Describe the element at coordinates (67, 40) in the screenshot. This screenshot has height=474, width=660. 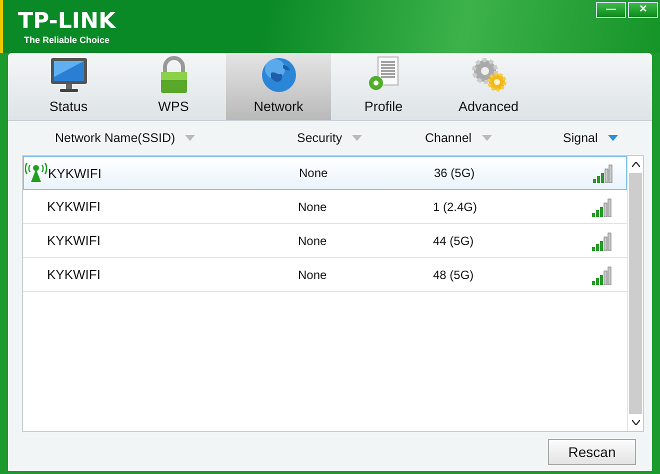
I see `brand-tagline: The Reliable Choice` at that location.